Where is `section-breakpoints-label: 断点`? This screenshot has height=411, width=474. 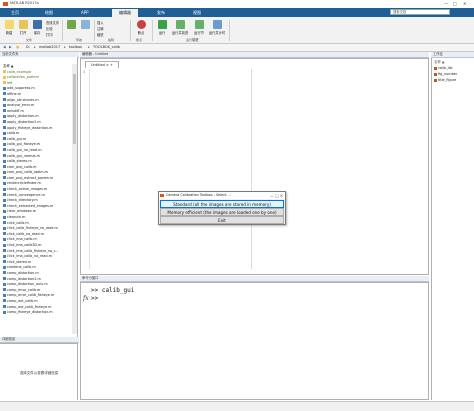 section-breakpoints-label: 断点 is located at coordinates (139, 40).